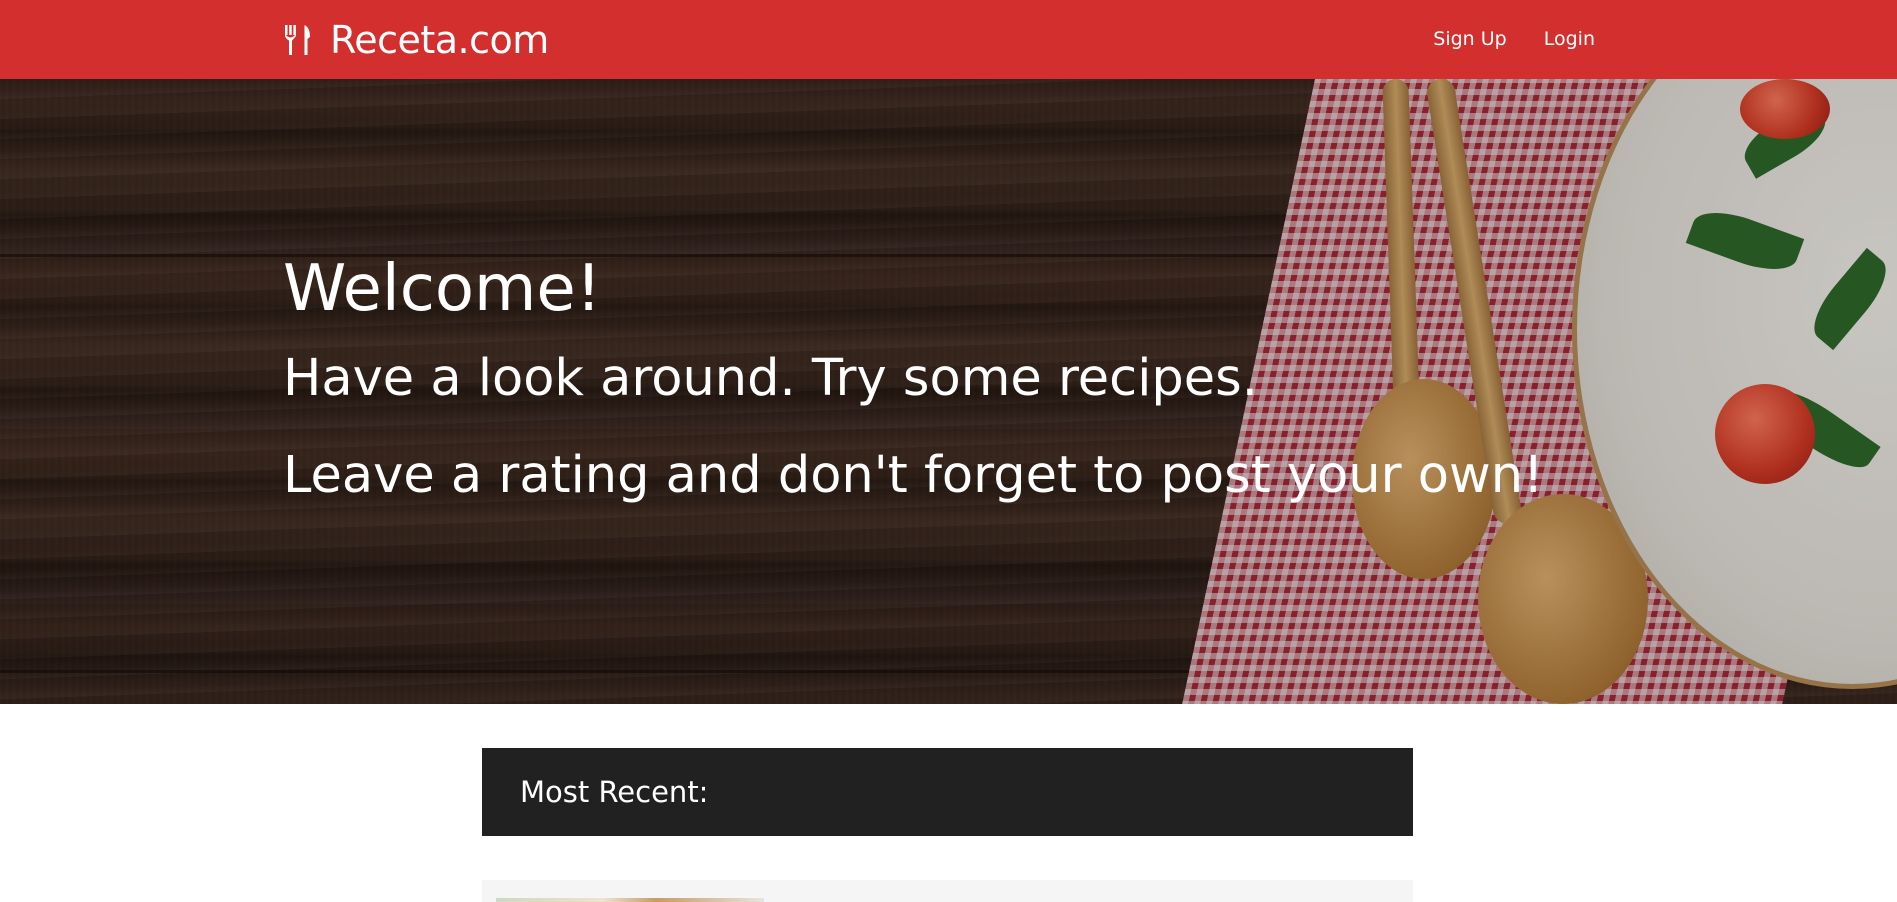 The width and height of the screenshot is (1897, 902). What do you see at coordinates (1569, 39) in the screenshot?
I see `login-link: Login` at bounding box center [1569, 39].